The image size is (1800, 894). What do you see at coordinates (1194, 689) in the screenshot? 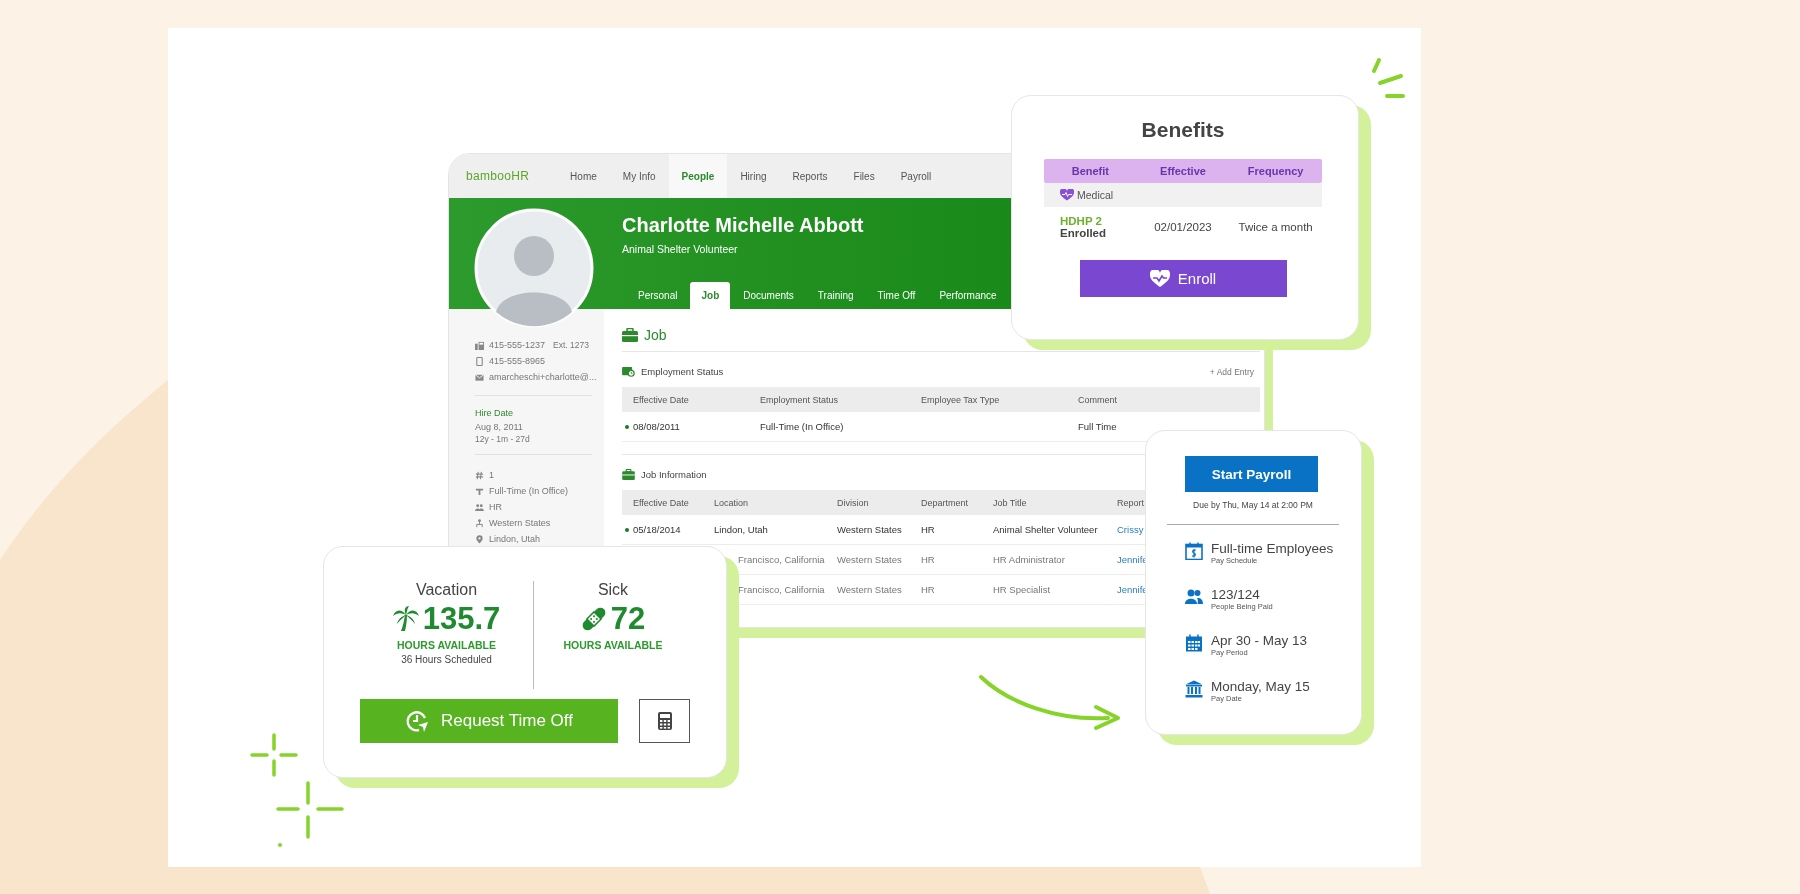
I see `bank-icon` at bounding box center [1194, 689].